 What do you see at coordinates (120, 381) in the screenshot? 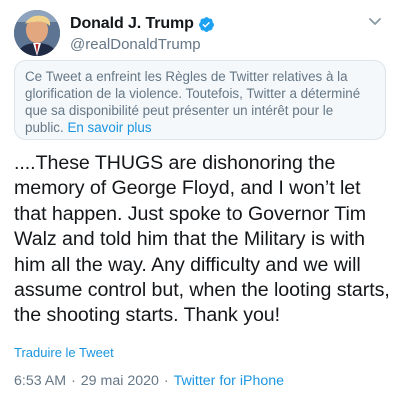
I see `tweet-date: 29 mai 2020` at bounding box center [120, 381].